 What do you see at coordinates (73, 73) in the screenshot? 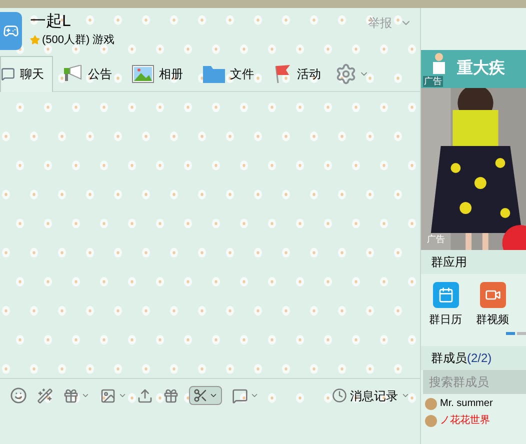
I see `megaphone-icon` at bounding box center [73, 73].